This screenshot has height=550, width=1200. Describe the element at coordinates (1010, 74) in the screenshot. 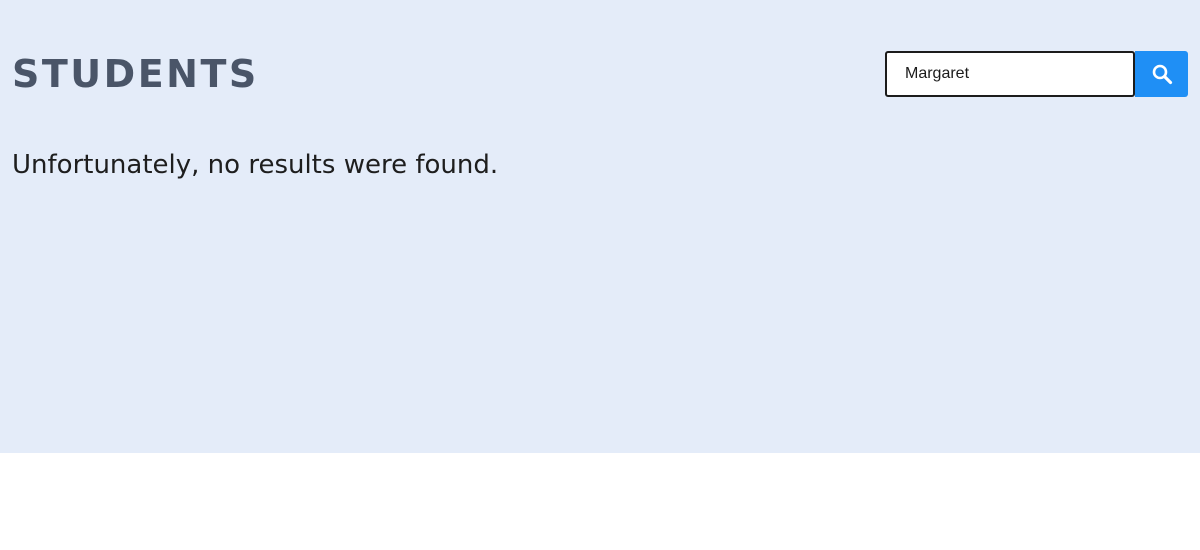

I see `search-input` at that location.